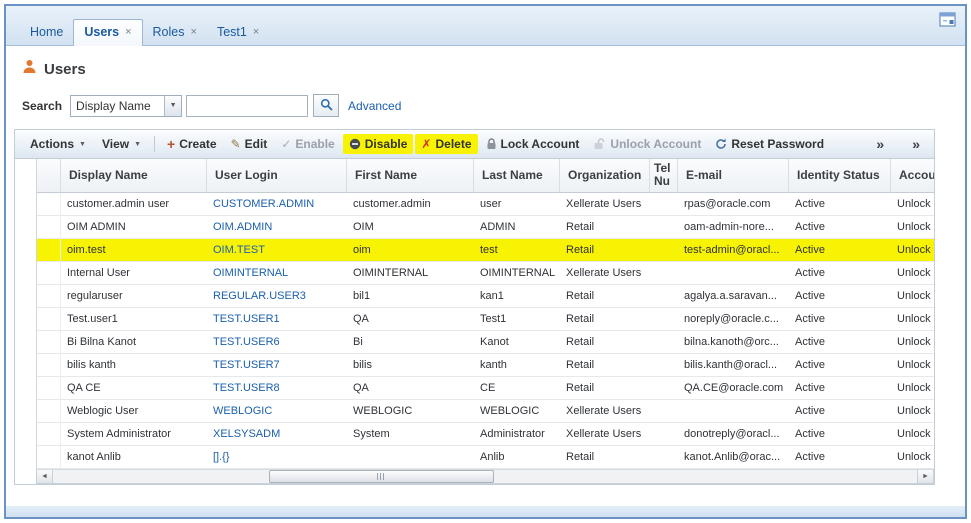 The height and width of the screenshot is (523, 971). I want to click on button-label: Edit, so click(256, 144).